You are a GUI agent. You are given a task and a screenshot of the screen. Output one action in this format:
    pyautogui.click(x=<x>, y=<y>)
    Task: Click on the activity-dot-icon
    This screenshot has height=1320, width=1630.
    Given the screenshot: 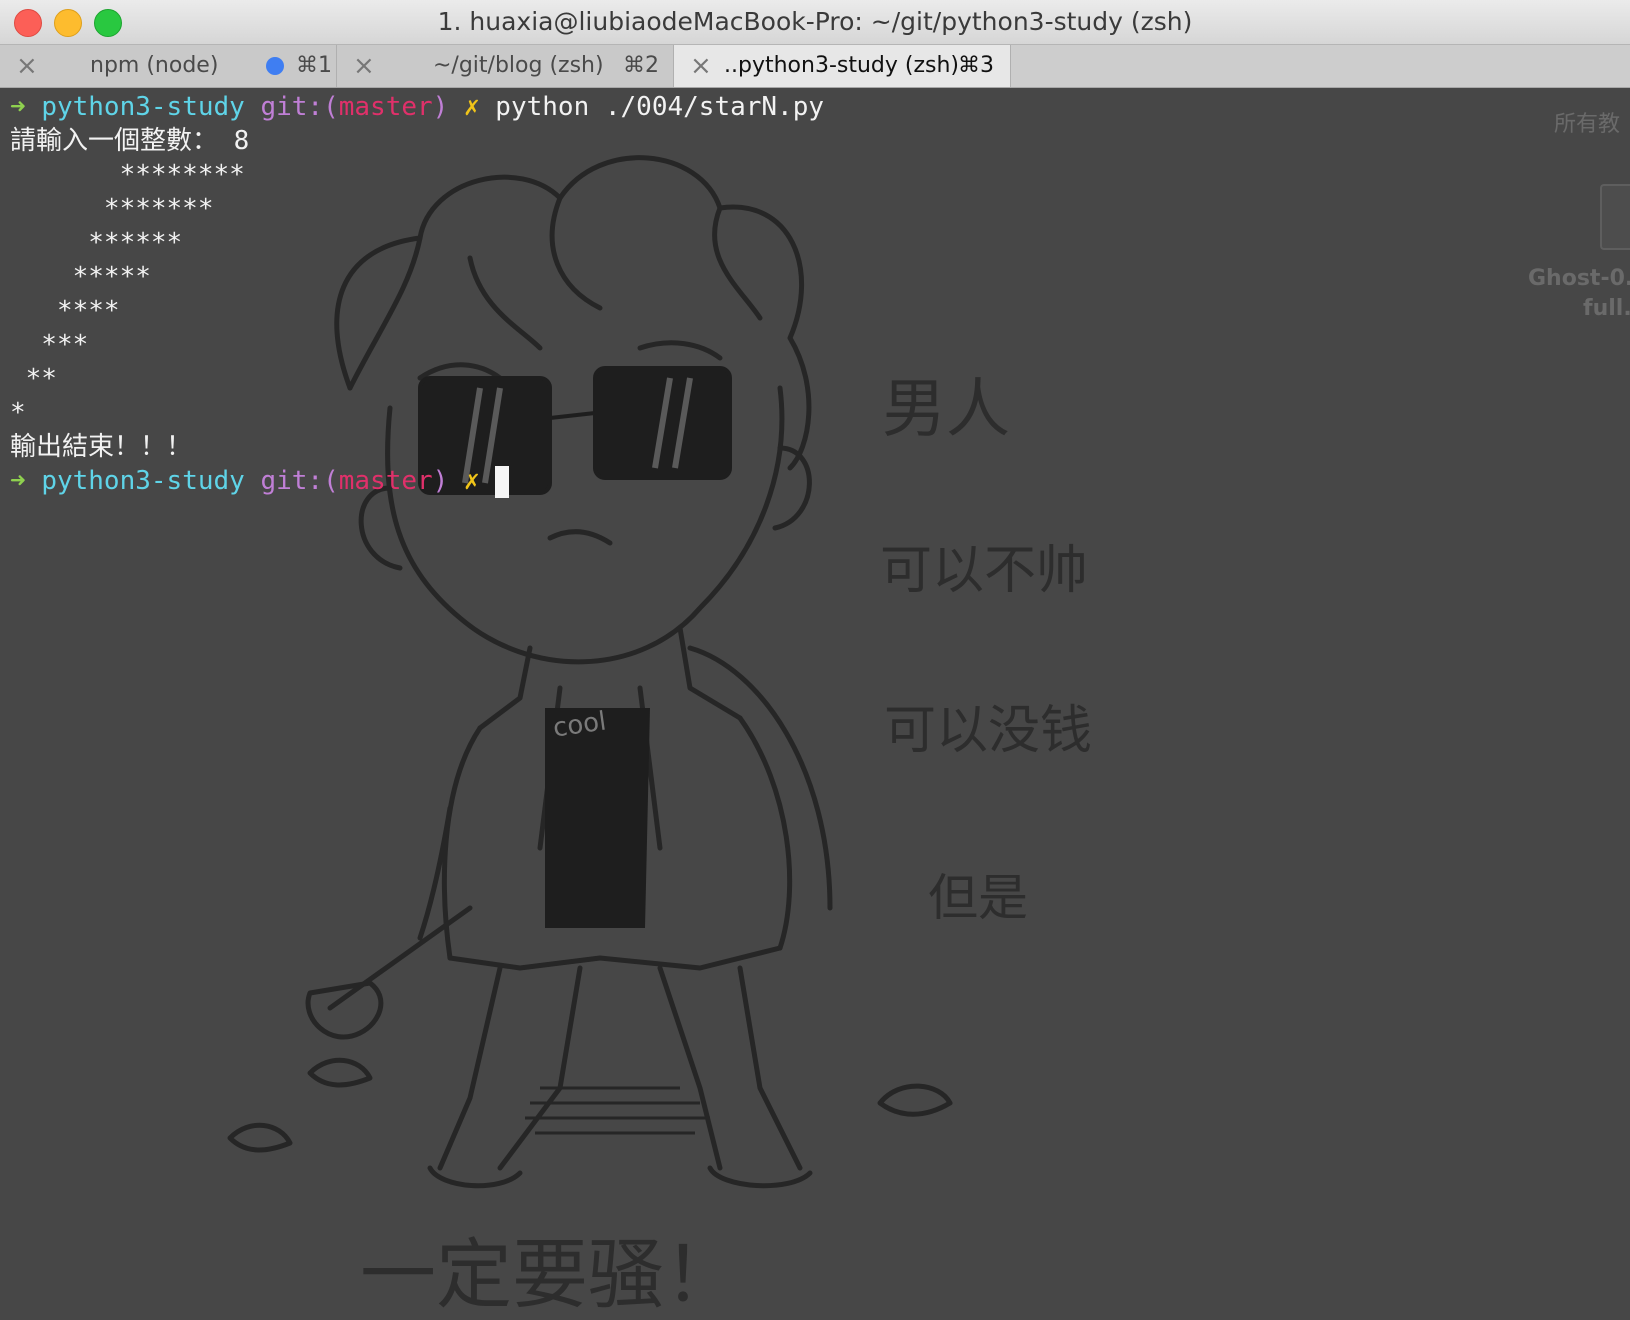 What is the action you would take?
    pyautogui.click(x=275, y=66)
    